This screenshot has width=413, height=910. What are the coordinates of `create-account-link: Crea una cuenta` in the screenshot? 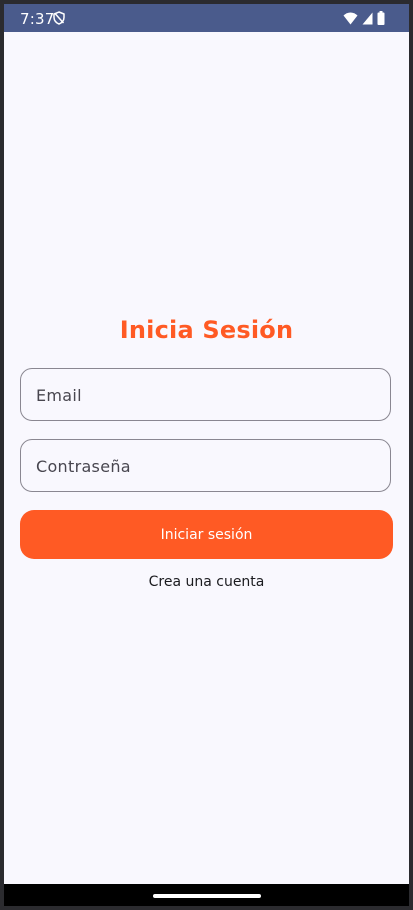 It's located at (206, 582).